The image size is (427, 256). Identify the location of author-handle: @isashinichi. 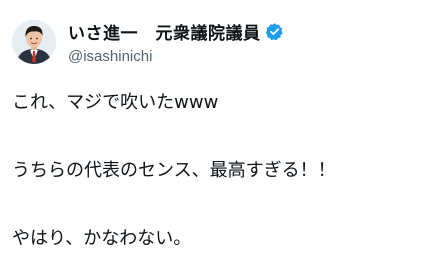
(176, 56).